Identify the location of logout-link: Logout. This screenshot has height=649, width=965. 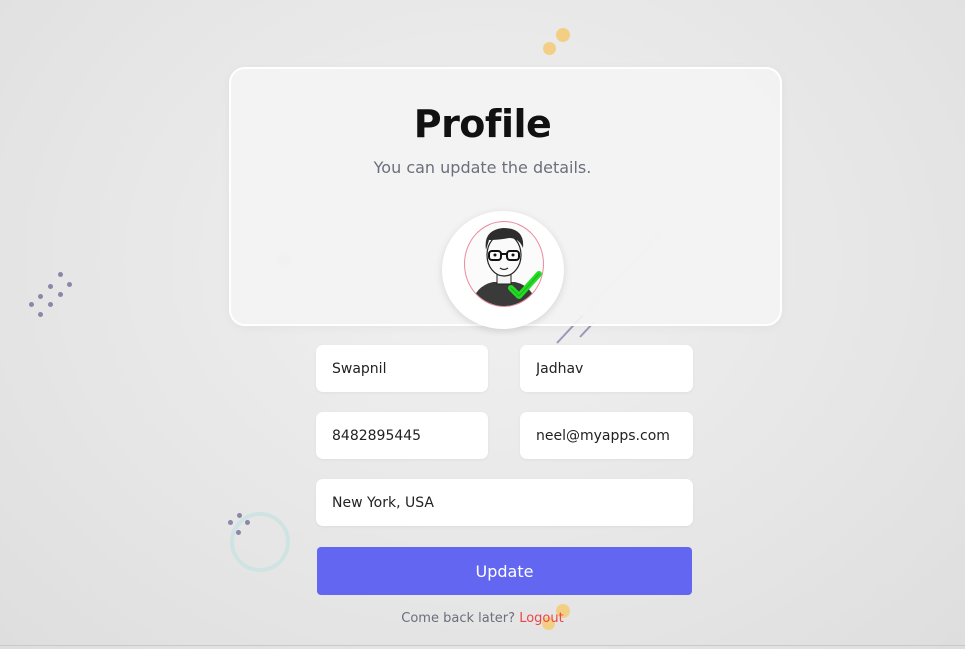
(541, 618).